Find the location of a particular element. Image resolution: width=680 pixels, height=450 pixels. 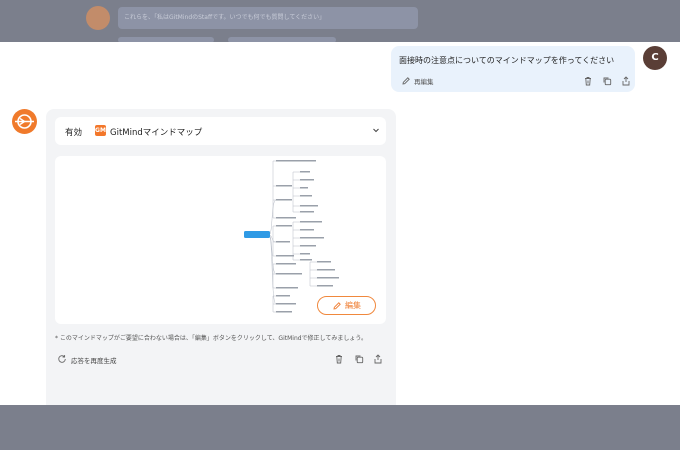

background-overlay-top: これらを、「私はGitMindのStaffです。いつでも何でも質問してください」 is located at coordinates (340, 21).